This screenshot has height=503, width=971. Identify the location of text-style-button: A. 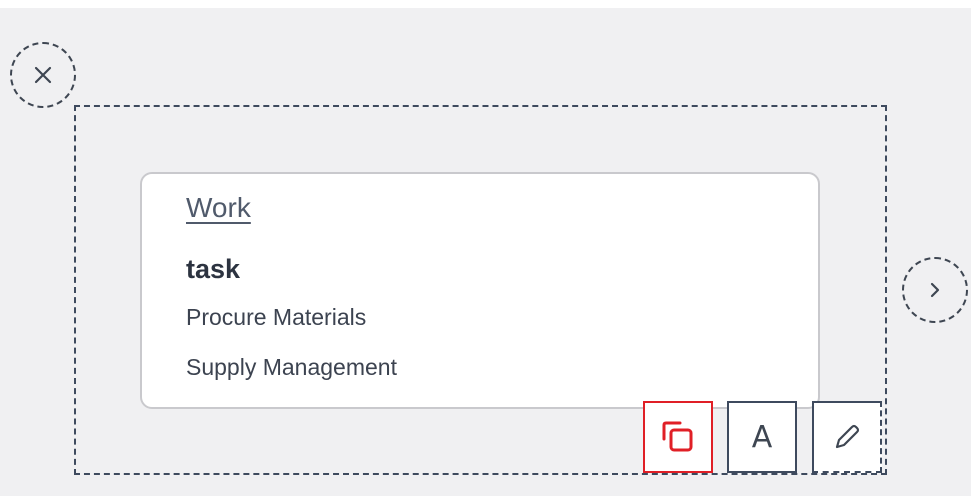
(762, 437).